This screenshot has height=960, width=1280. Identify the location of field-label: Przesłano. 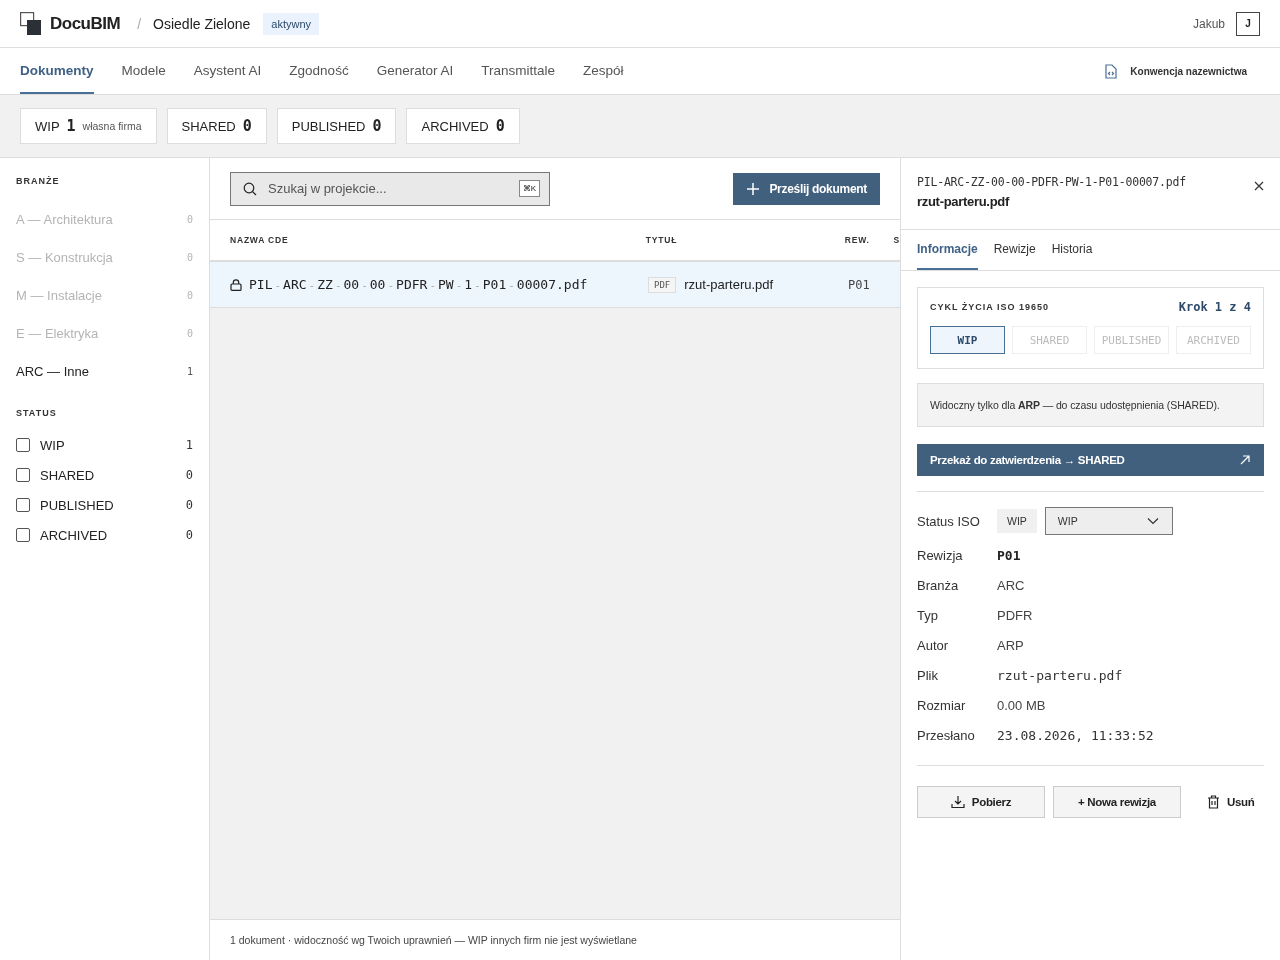
(946, 735).